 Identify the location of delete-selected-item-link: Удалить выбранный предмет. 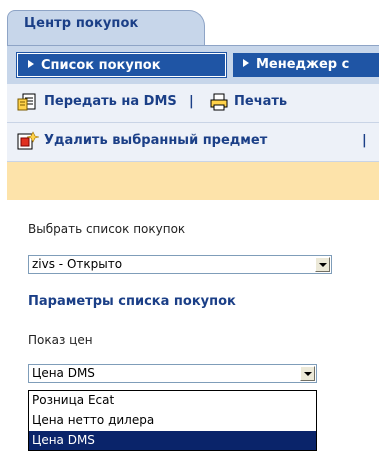
(155, 140).